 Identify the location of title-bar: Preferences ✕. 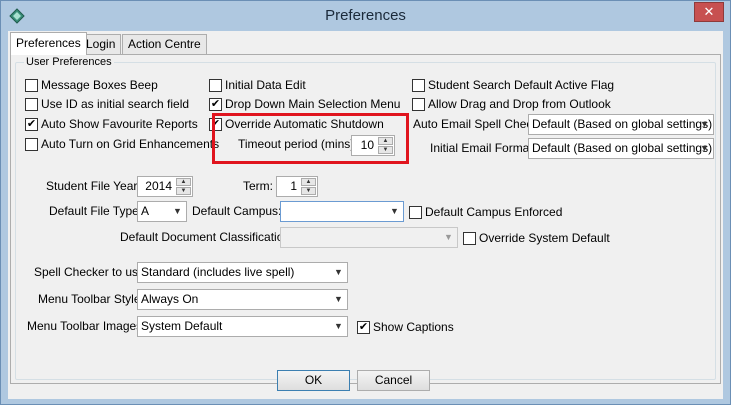
(365, 16).